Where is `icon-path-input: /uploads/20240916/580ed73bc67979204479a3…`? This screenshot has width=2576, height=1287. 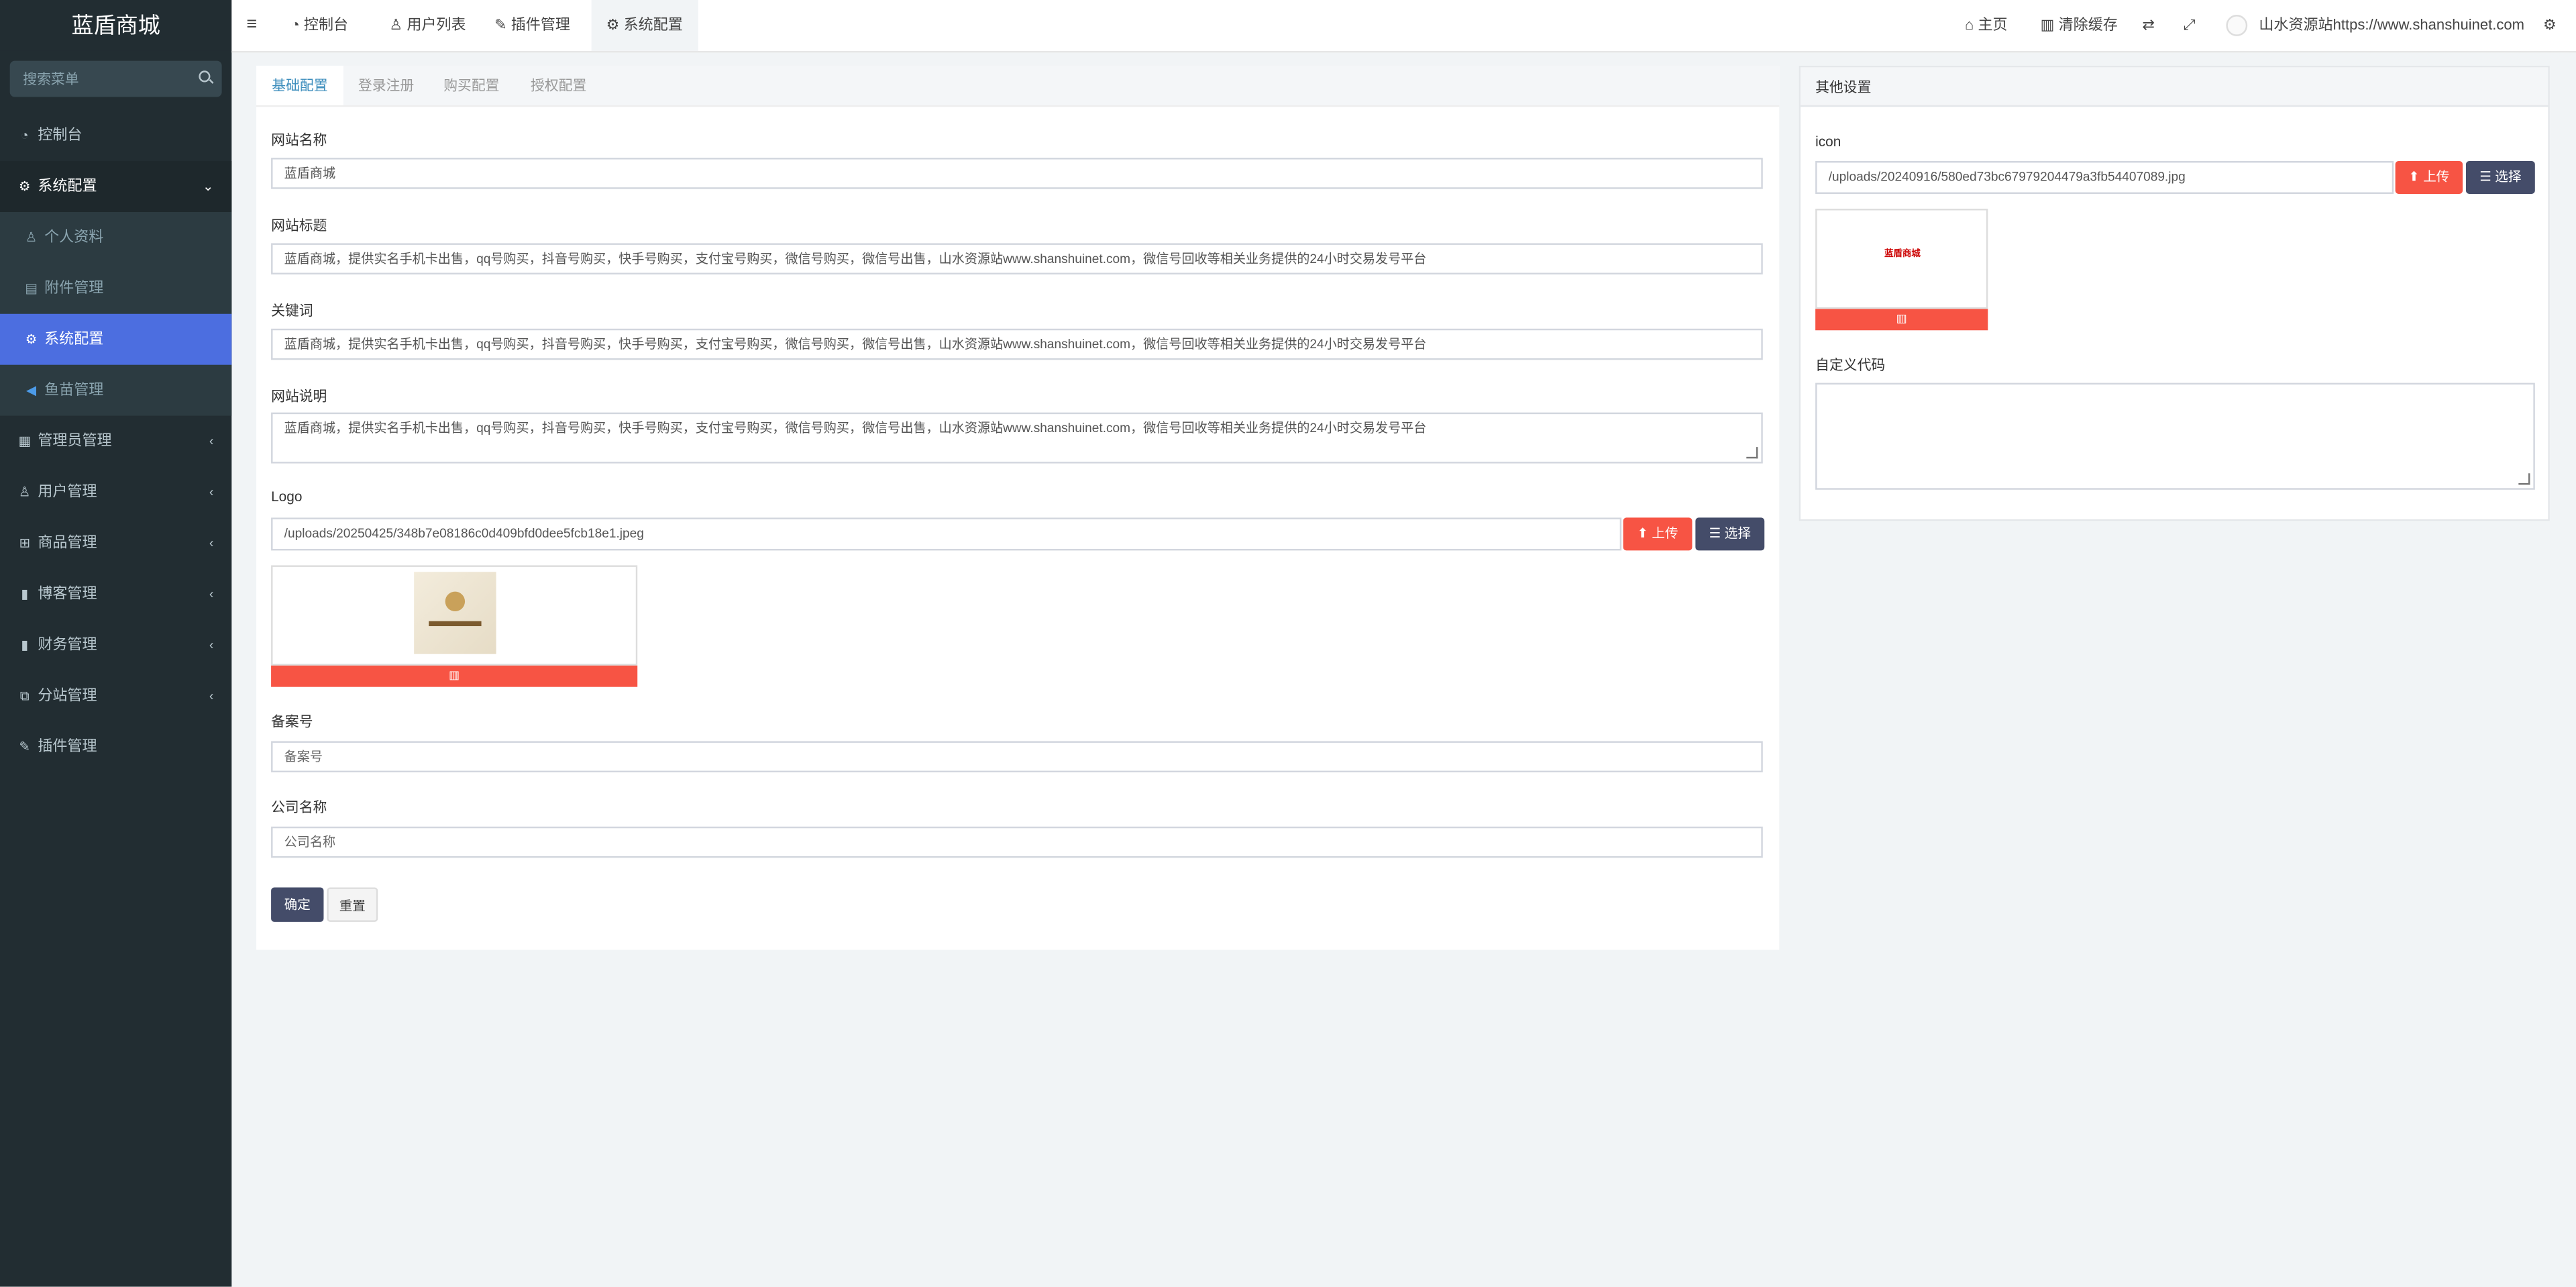 icon-path-input: /uploads/20240916/580ed73bc67979204479a3… is located at coordinates (2104, 177).